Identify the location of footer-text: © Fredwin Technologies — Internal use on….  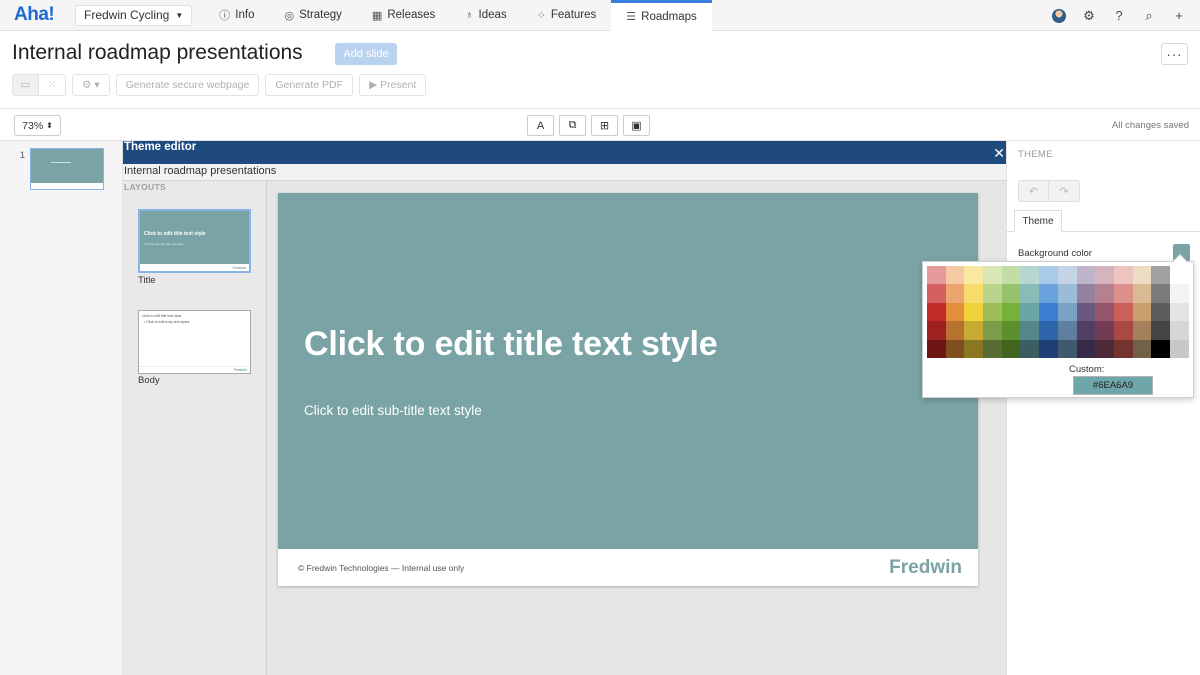
(381, 568).